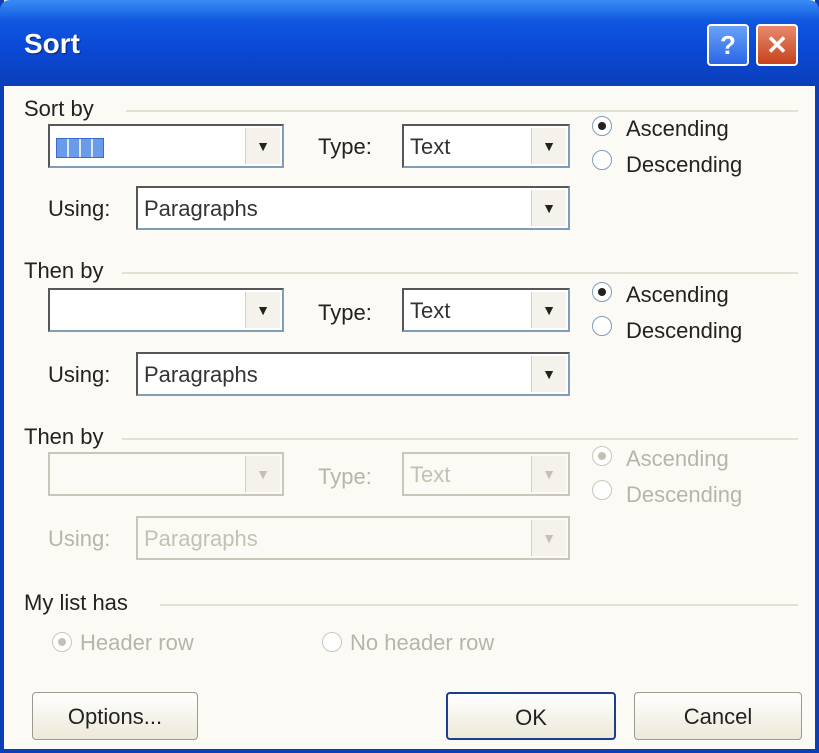 The image size is (819, 753). Describe the element at coordinates (76, 602) in the screenshot. I see `list-has-heading: My list has` at that location.